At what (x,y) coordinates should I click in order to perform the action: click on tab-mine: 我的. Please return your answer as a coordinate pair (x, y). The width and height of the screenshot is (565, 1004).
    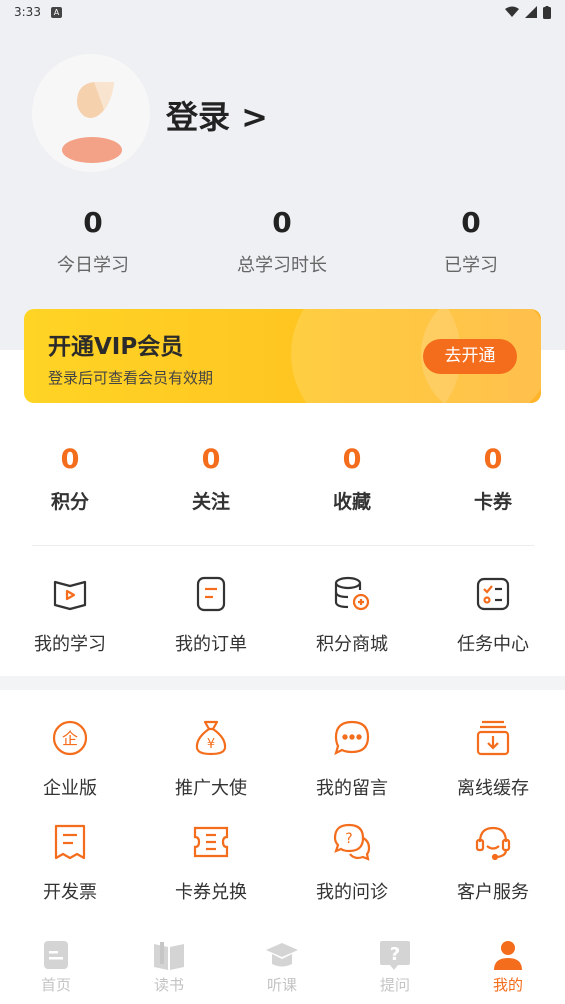
    Looking at the image, I should click on (508, 966).